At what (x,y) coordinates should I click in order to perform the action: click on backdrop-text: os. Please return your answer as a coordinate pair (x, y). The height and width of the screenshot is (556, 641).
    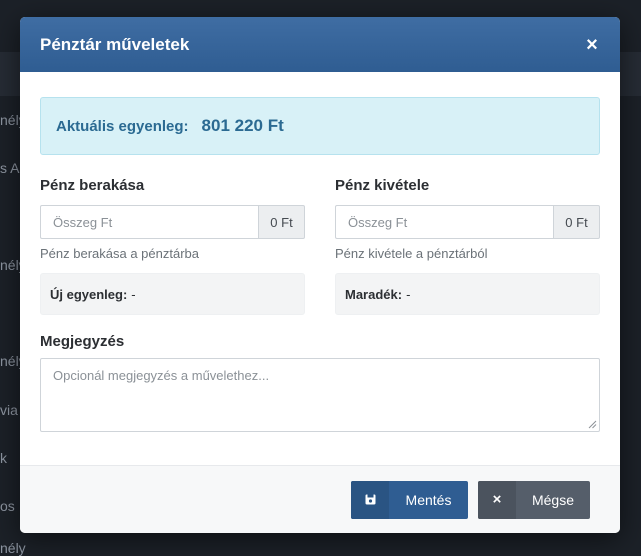
    Looking at the image, I should click on (7, 506).